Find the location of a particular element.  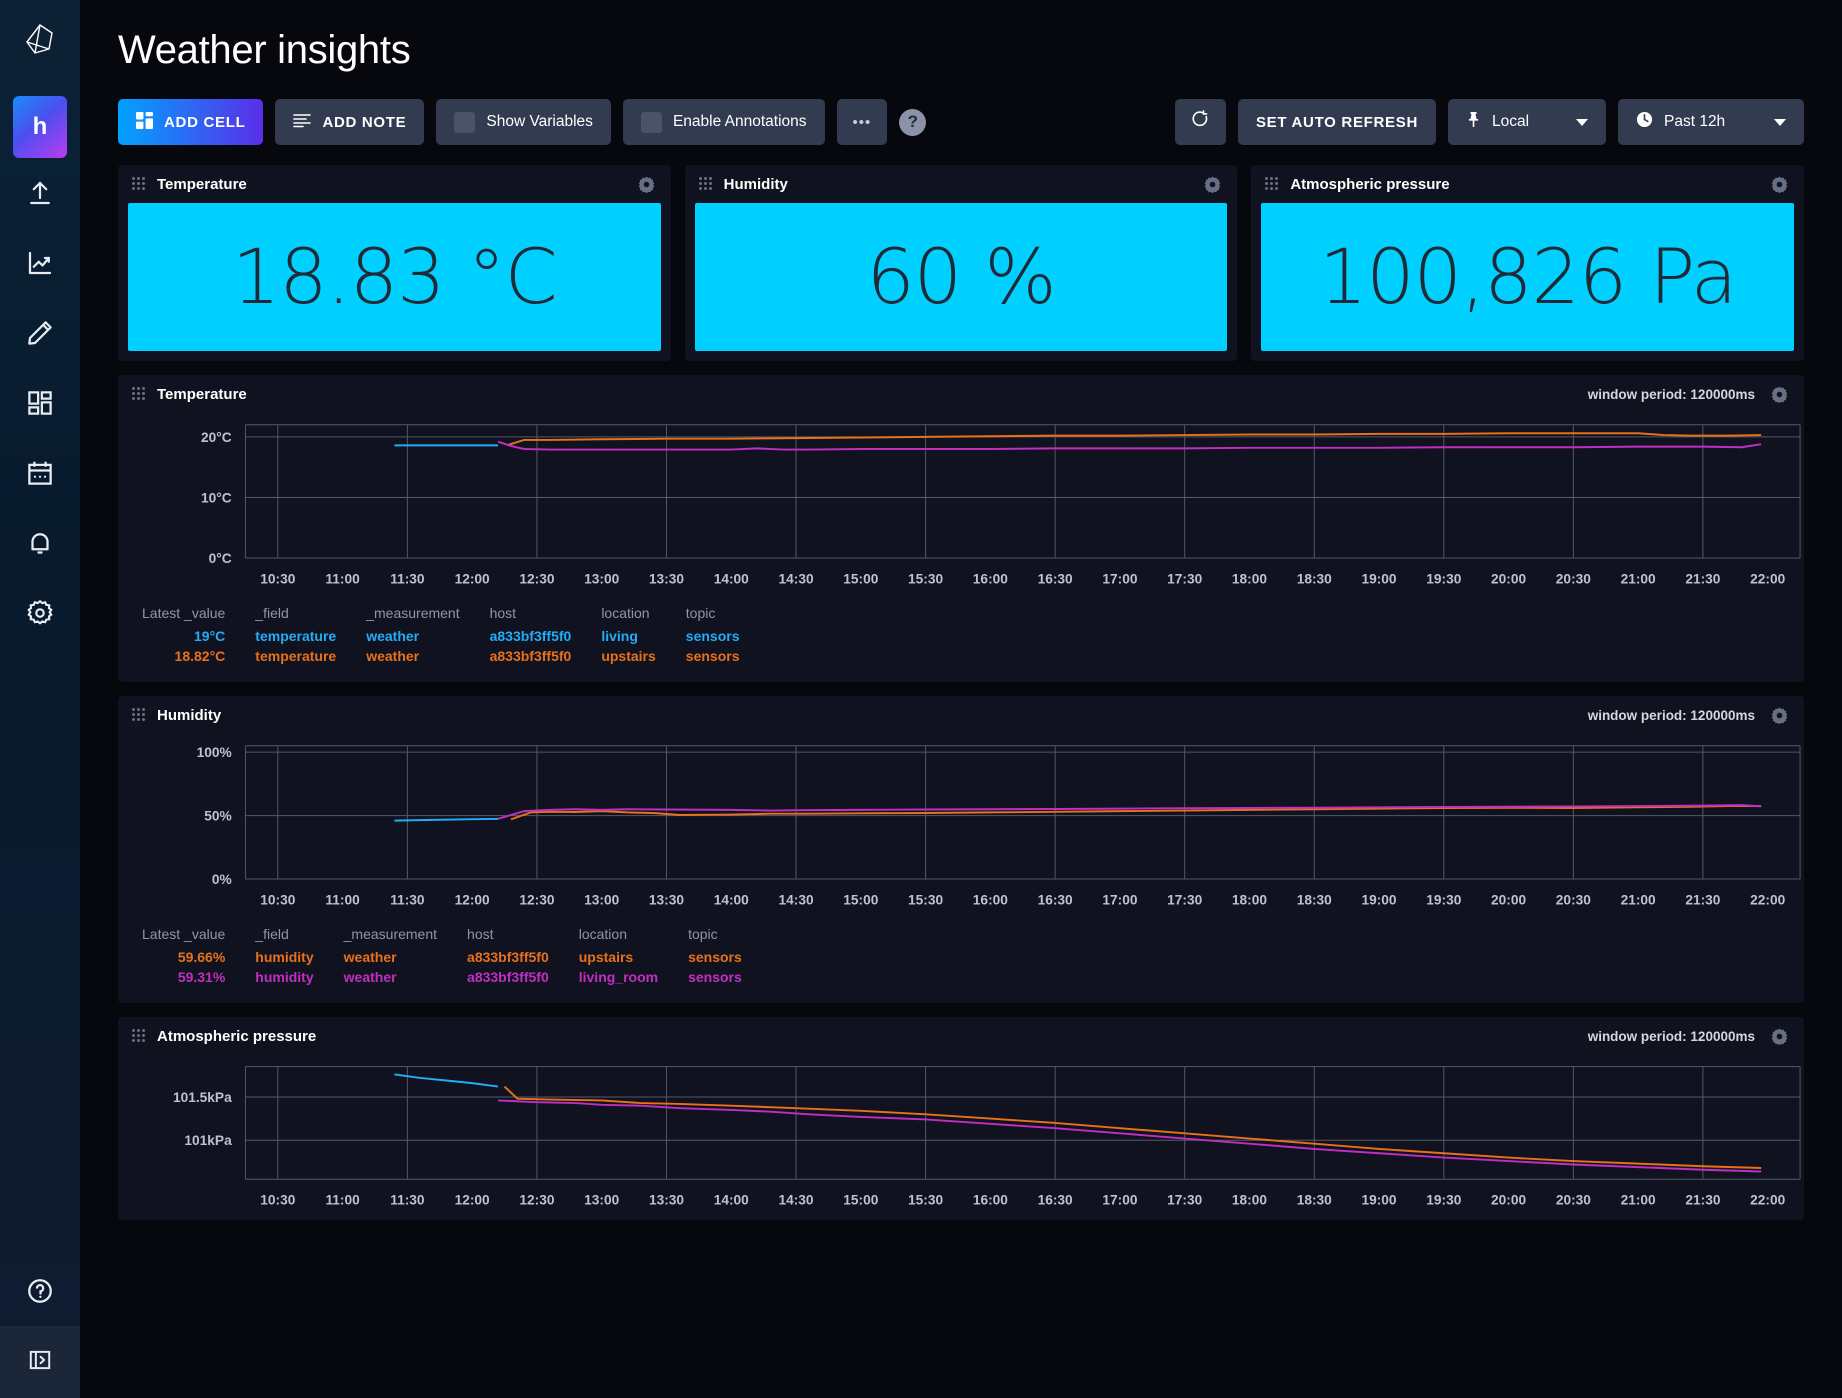

more-options-button: ••• is located at coordinates (862, 122).